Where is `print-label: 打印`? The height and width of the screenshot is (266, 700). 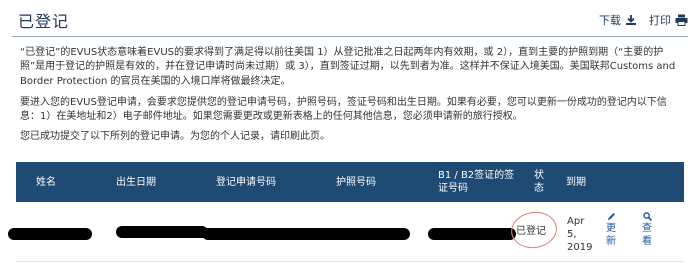 print-label: 打印 is located at coordinates (660, 20).